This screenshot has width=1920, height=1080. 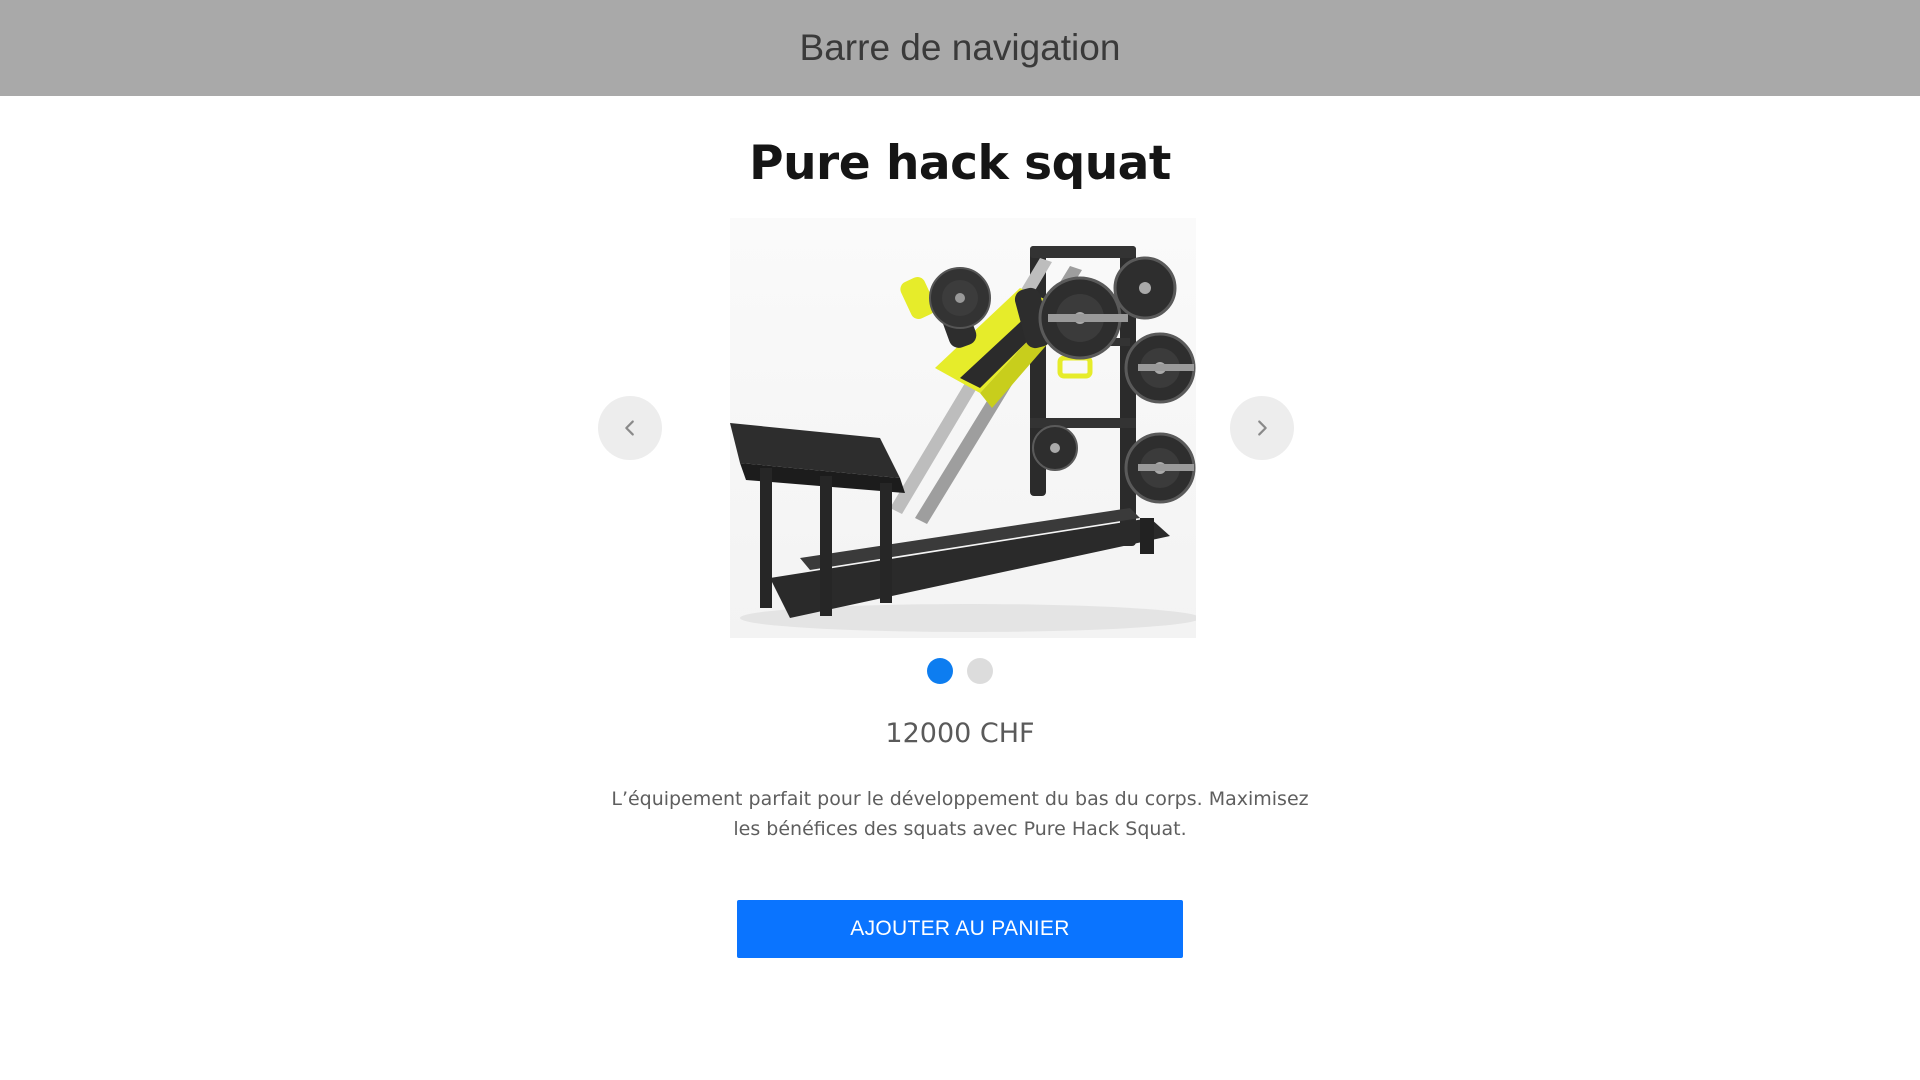 I want to click on image-carousel, so click(x=960, y=428).